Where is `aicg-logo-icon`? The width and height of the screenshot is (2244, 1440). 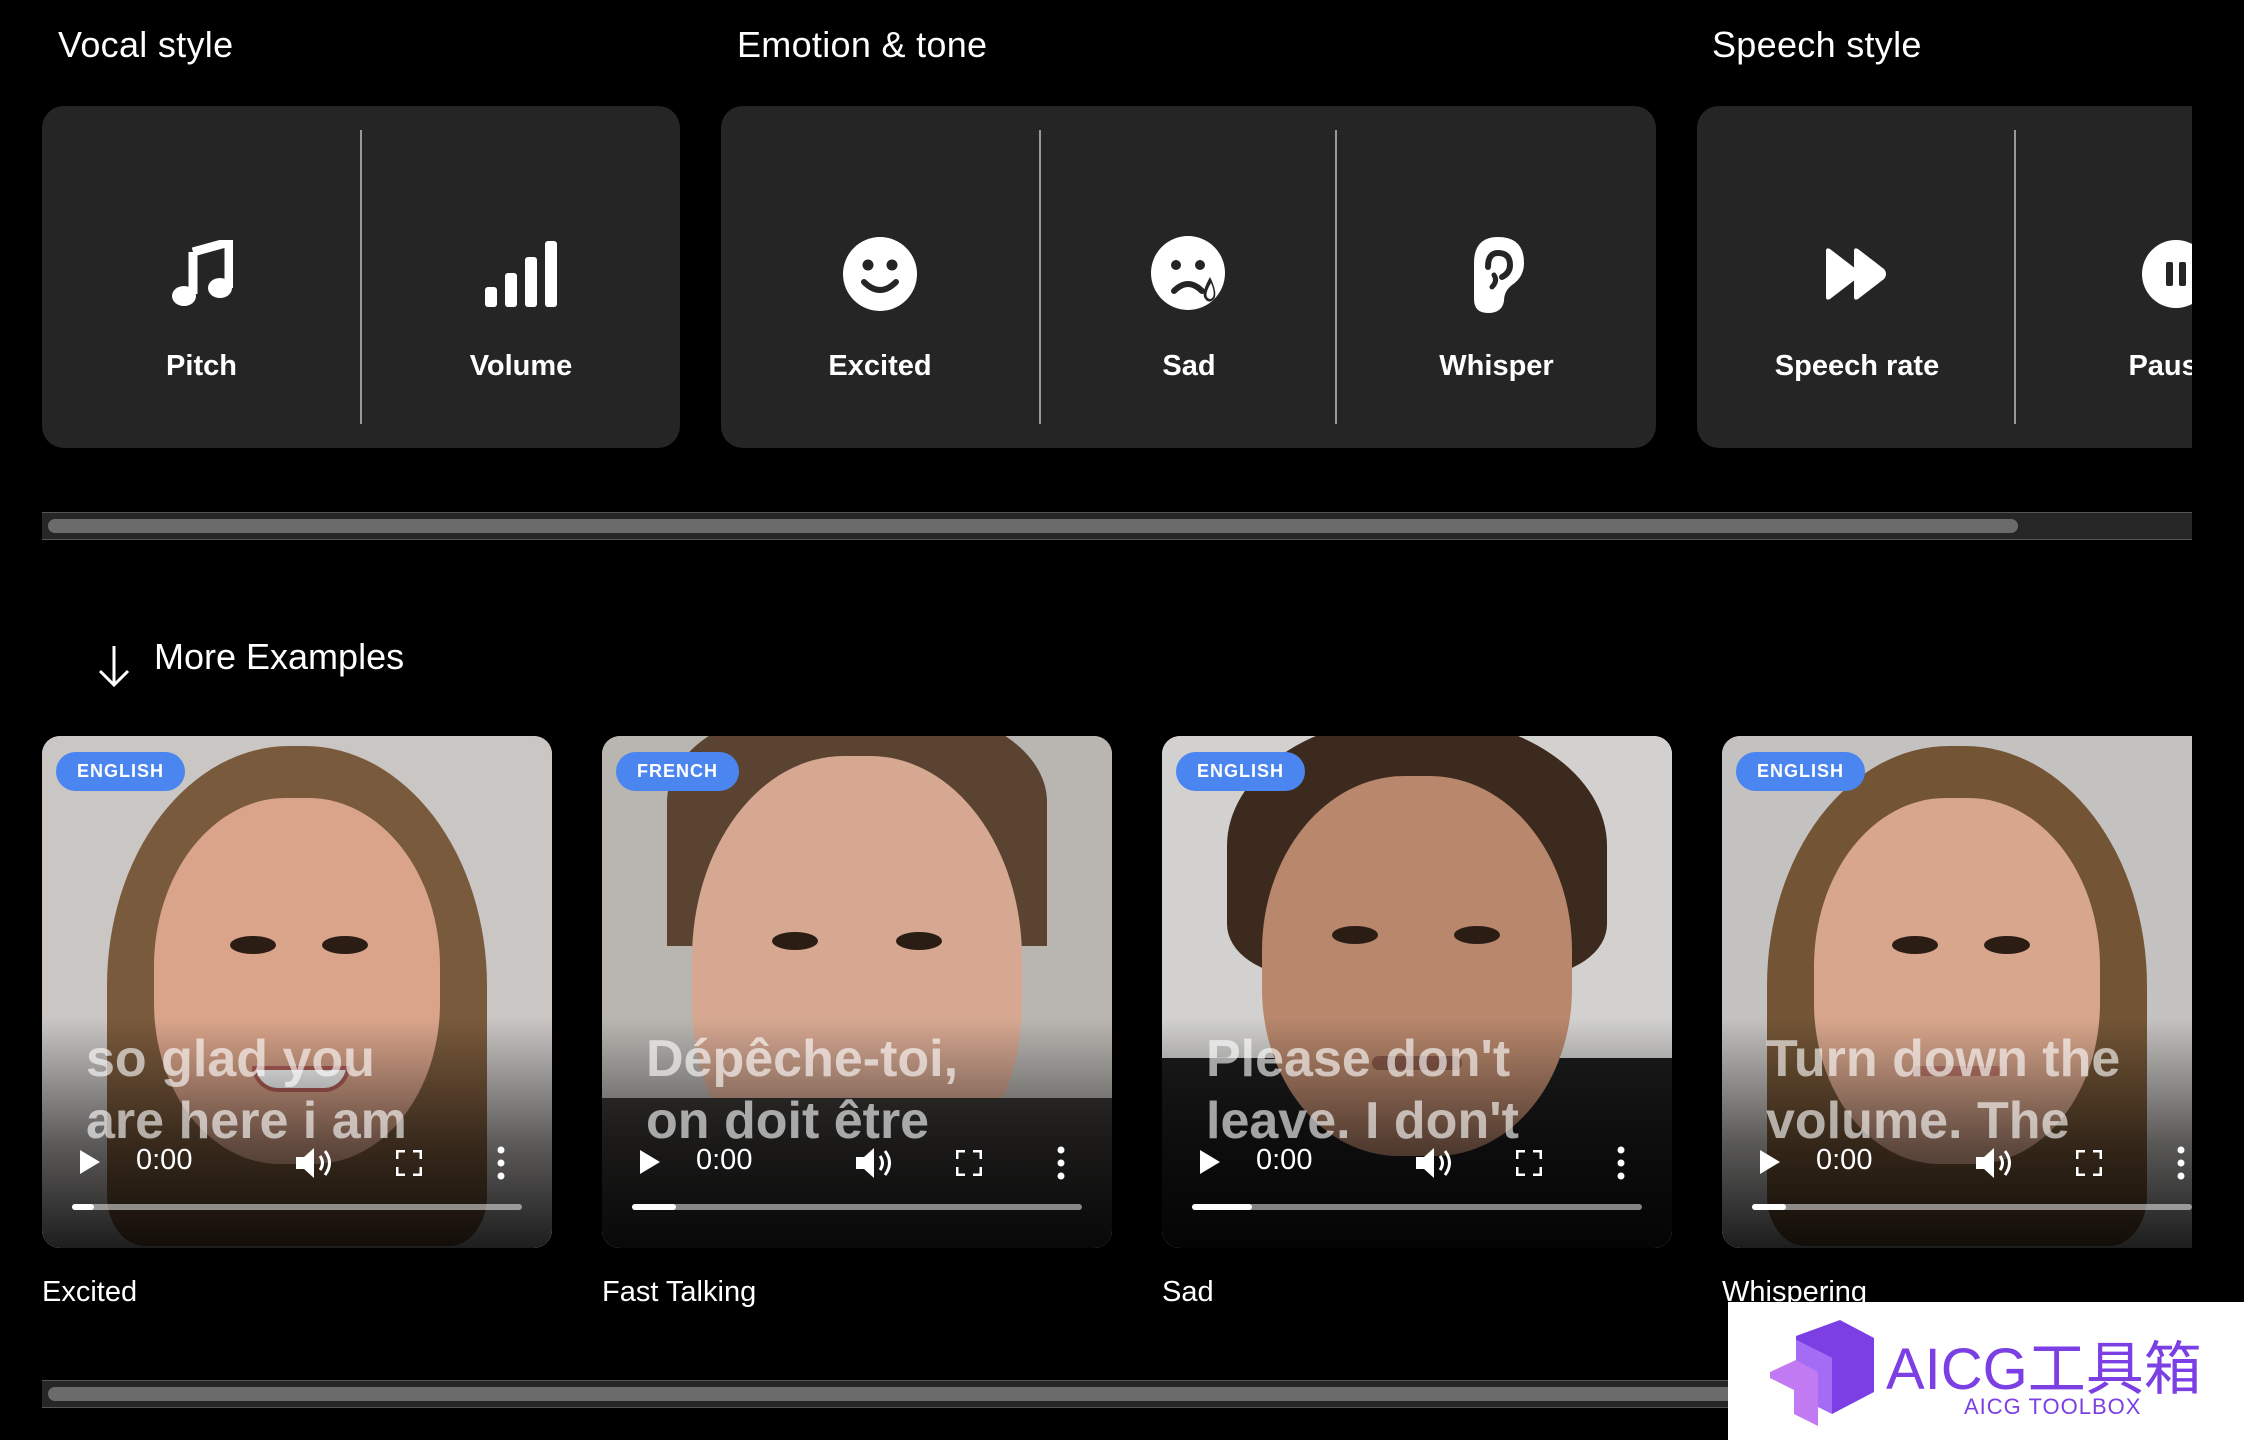
aicg-logo-icon is located at coordinates (1822, 1373).